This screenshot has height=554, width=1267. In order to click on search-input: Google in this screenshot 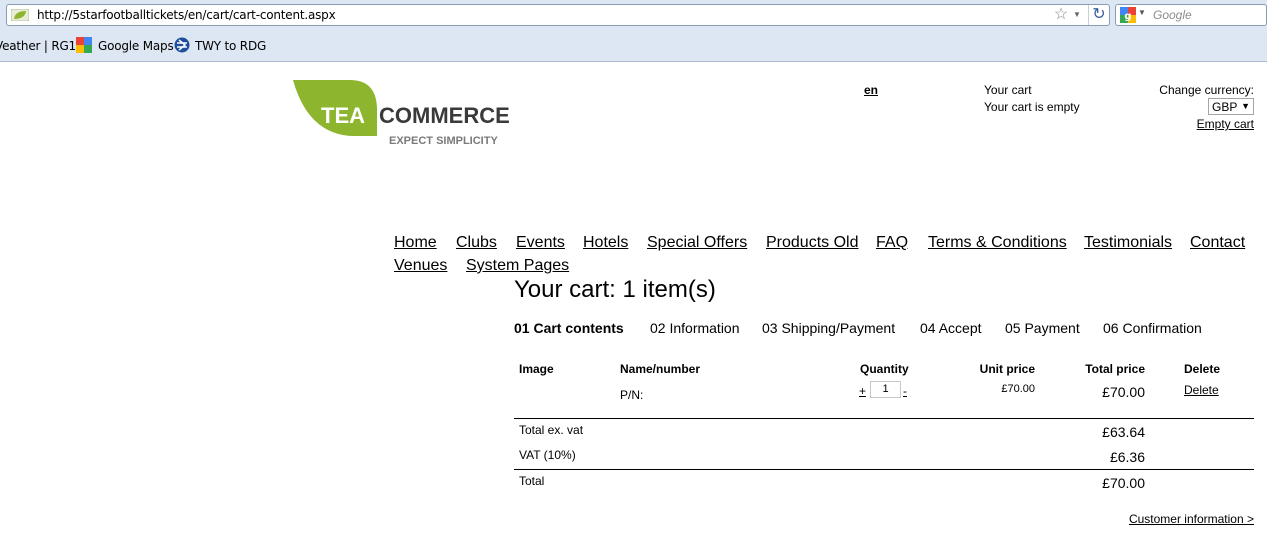, I will do `click(1172, 15)`.